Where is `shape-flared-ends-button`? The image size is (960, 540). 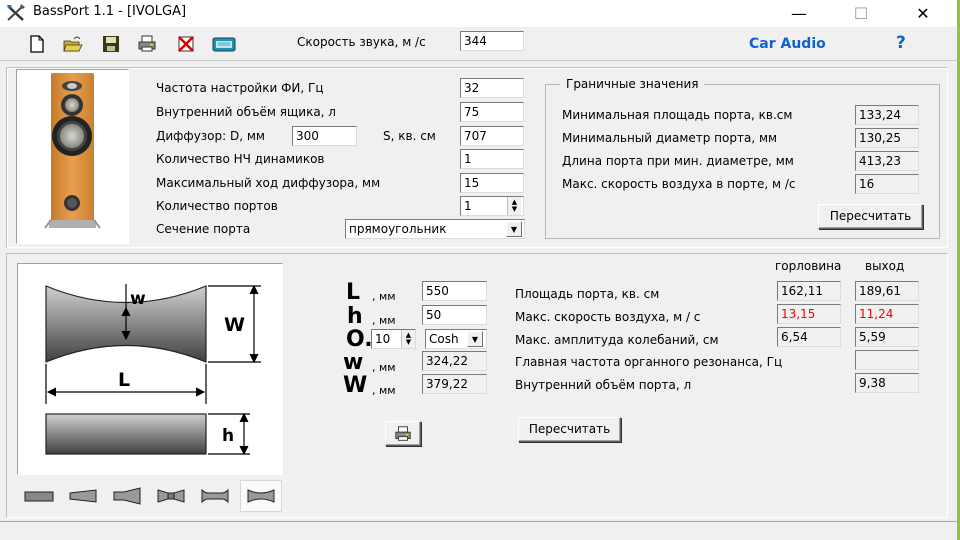
shape-flared-ends-button is located at coordinates (215, 496).